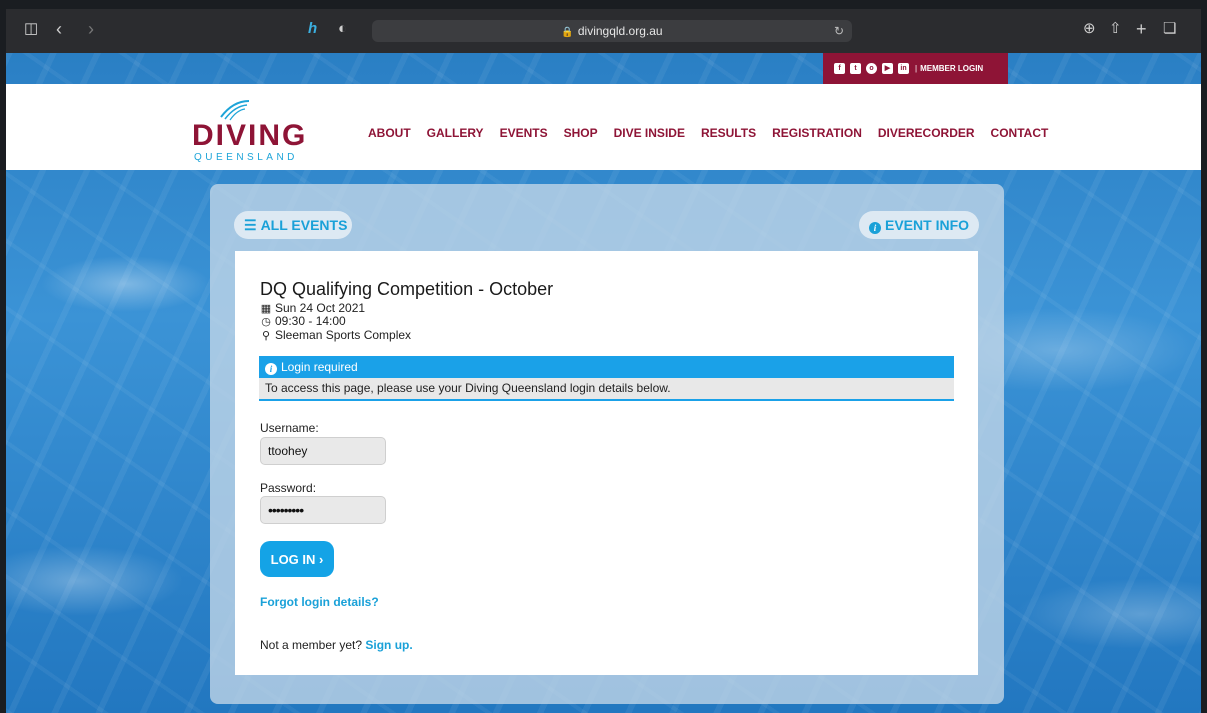 This screenshot has height=713, width=1207. What do you see at coordinates (1141, 29) in the screenshot?
I see `new-tab-icon: +` at bounding box center [1141, 29].